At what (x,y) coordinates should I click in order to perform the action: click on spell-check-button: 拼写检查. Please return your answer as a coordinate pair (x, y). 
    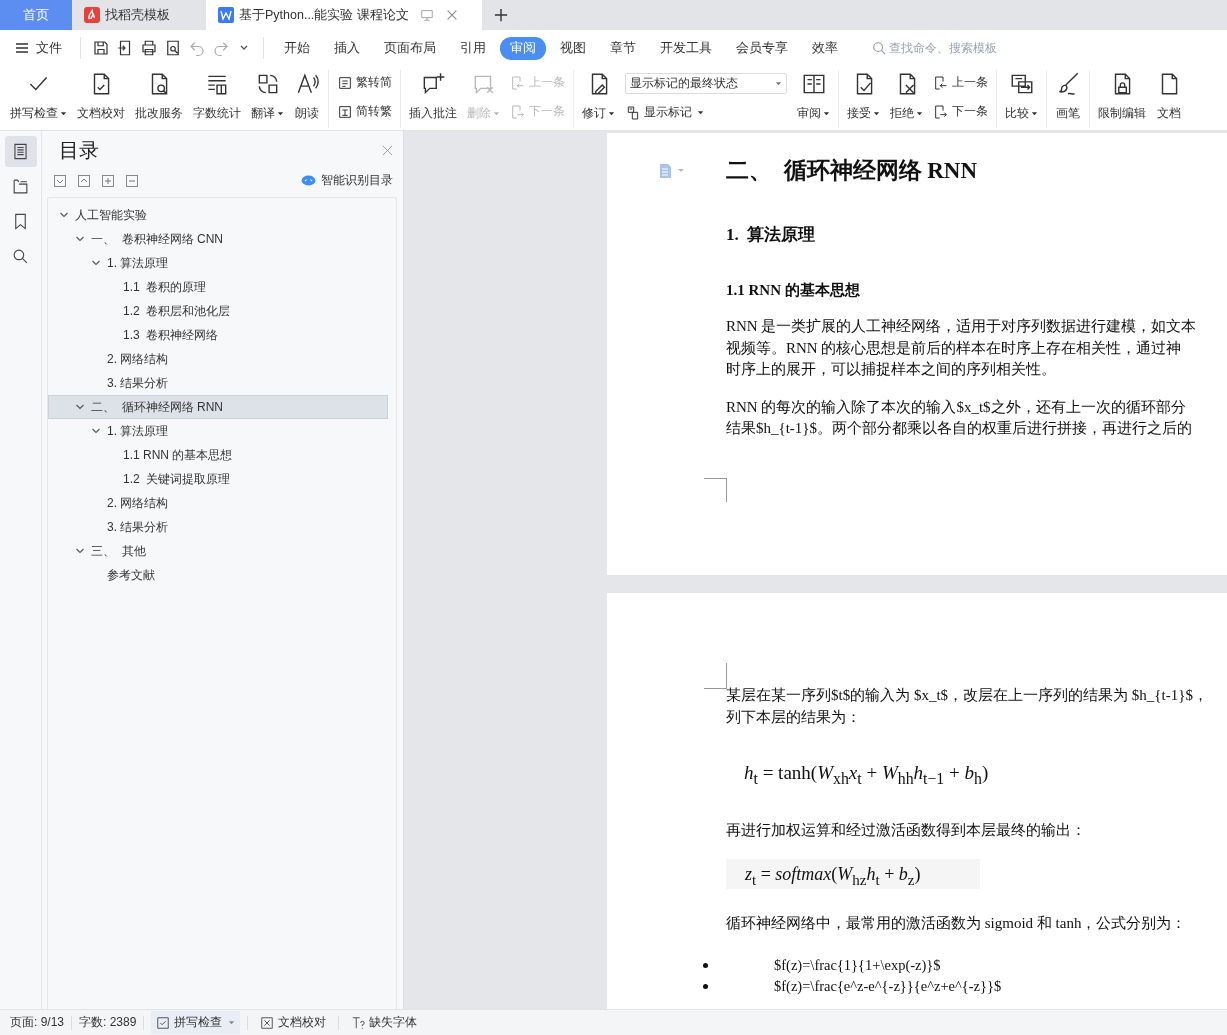
    Looking at the image, I should click on (196, 1022).